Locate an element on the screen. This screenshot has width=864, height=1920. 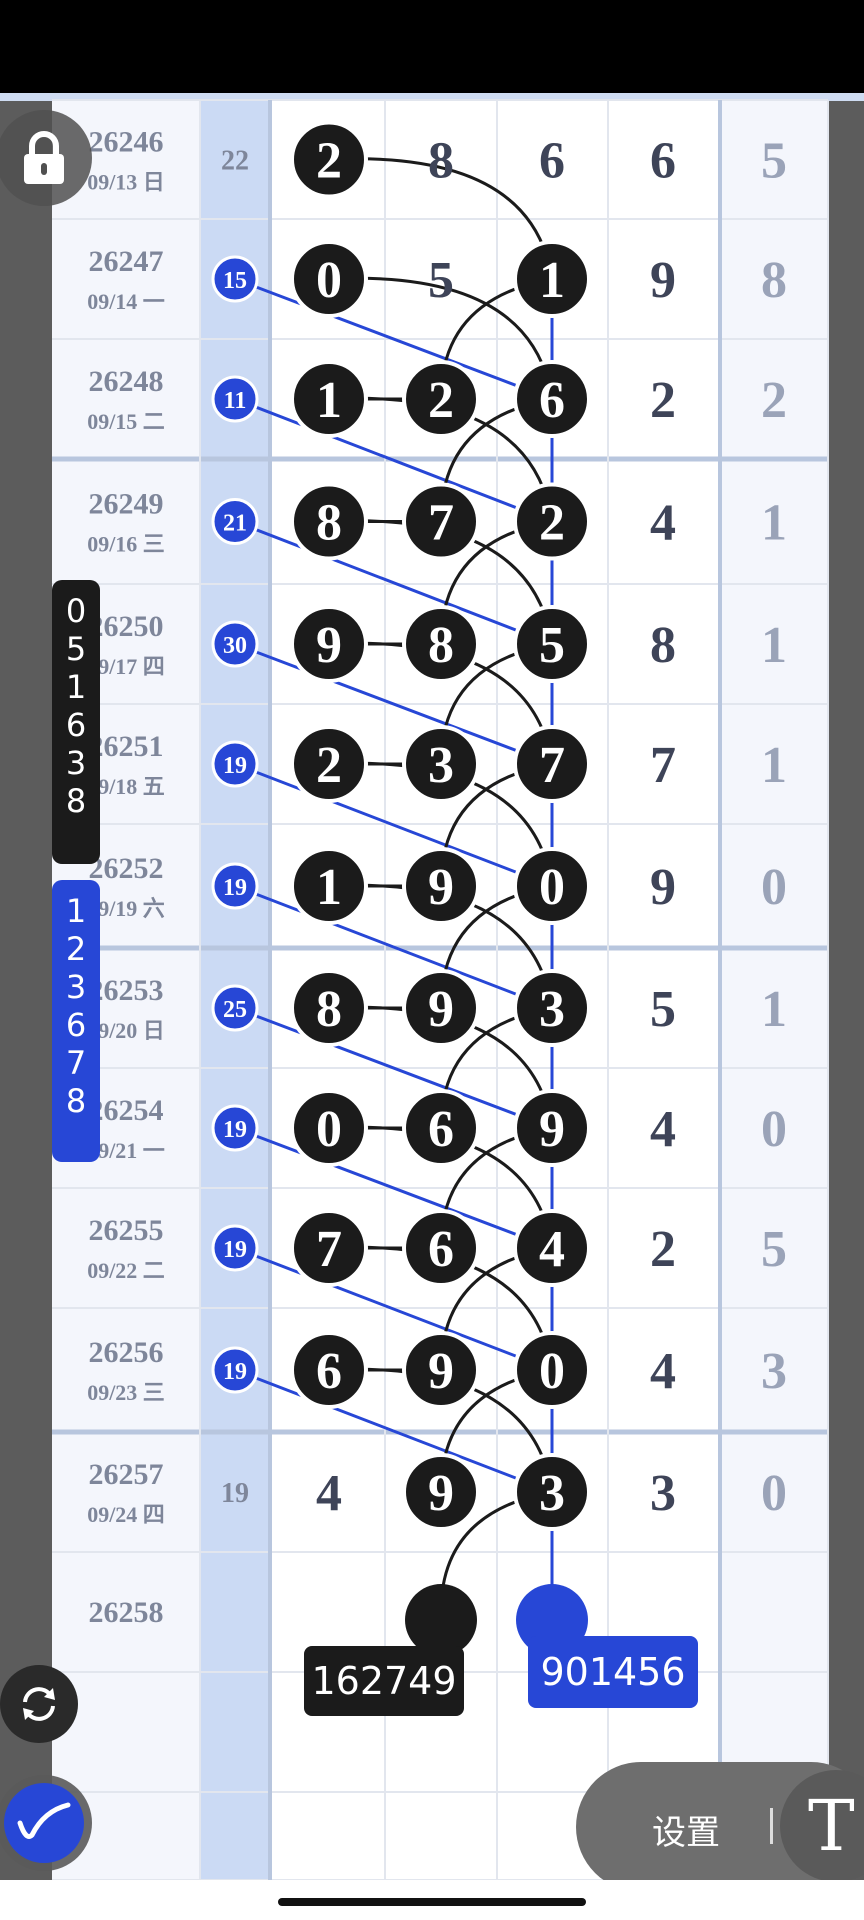
sum-value: 11 is located at coordinates (235, 401).